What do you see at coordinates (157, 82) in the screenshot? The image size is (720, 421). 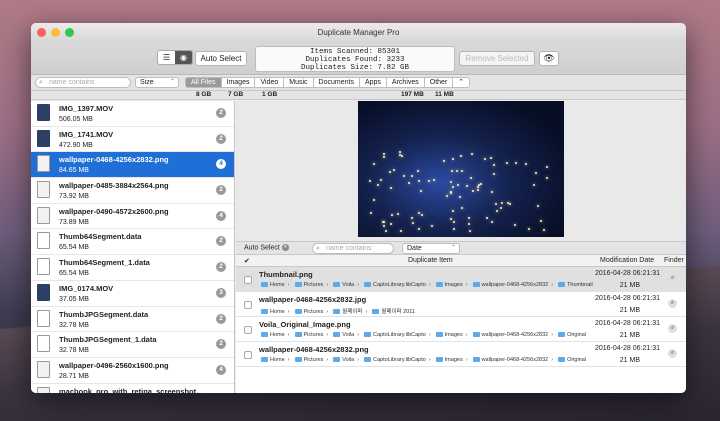 I see `sort-select: Size ⌃` at bounding box center [157, 82].